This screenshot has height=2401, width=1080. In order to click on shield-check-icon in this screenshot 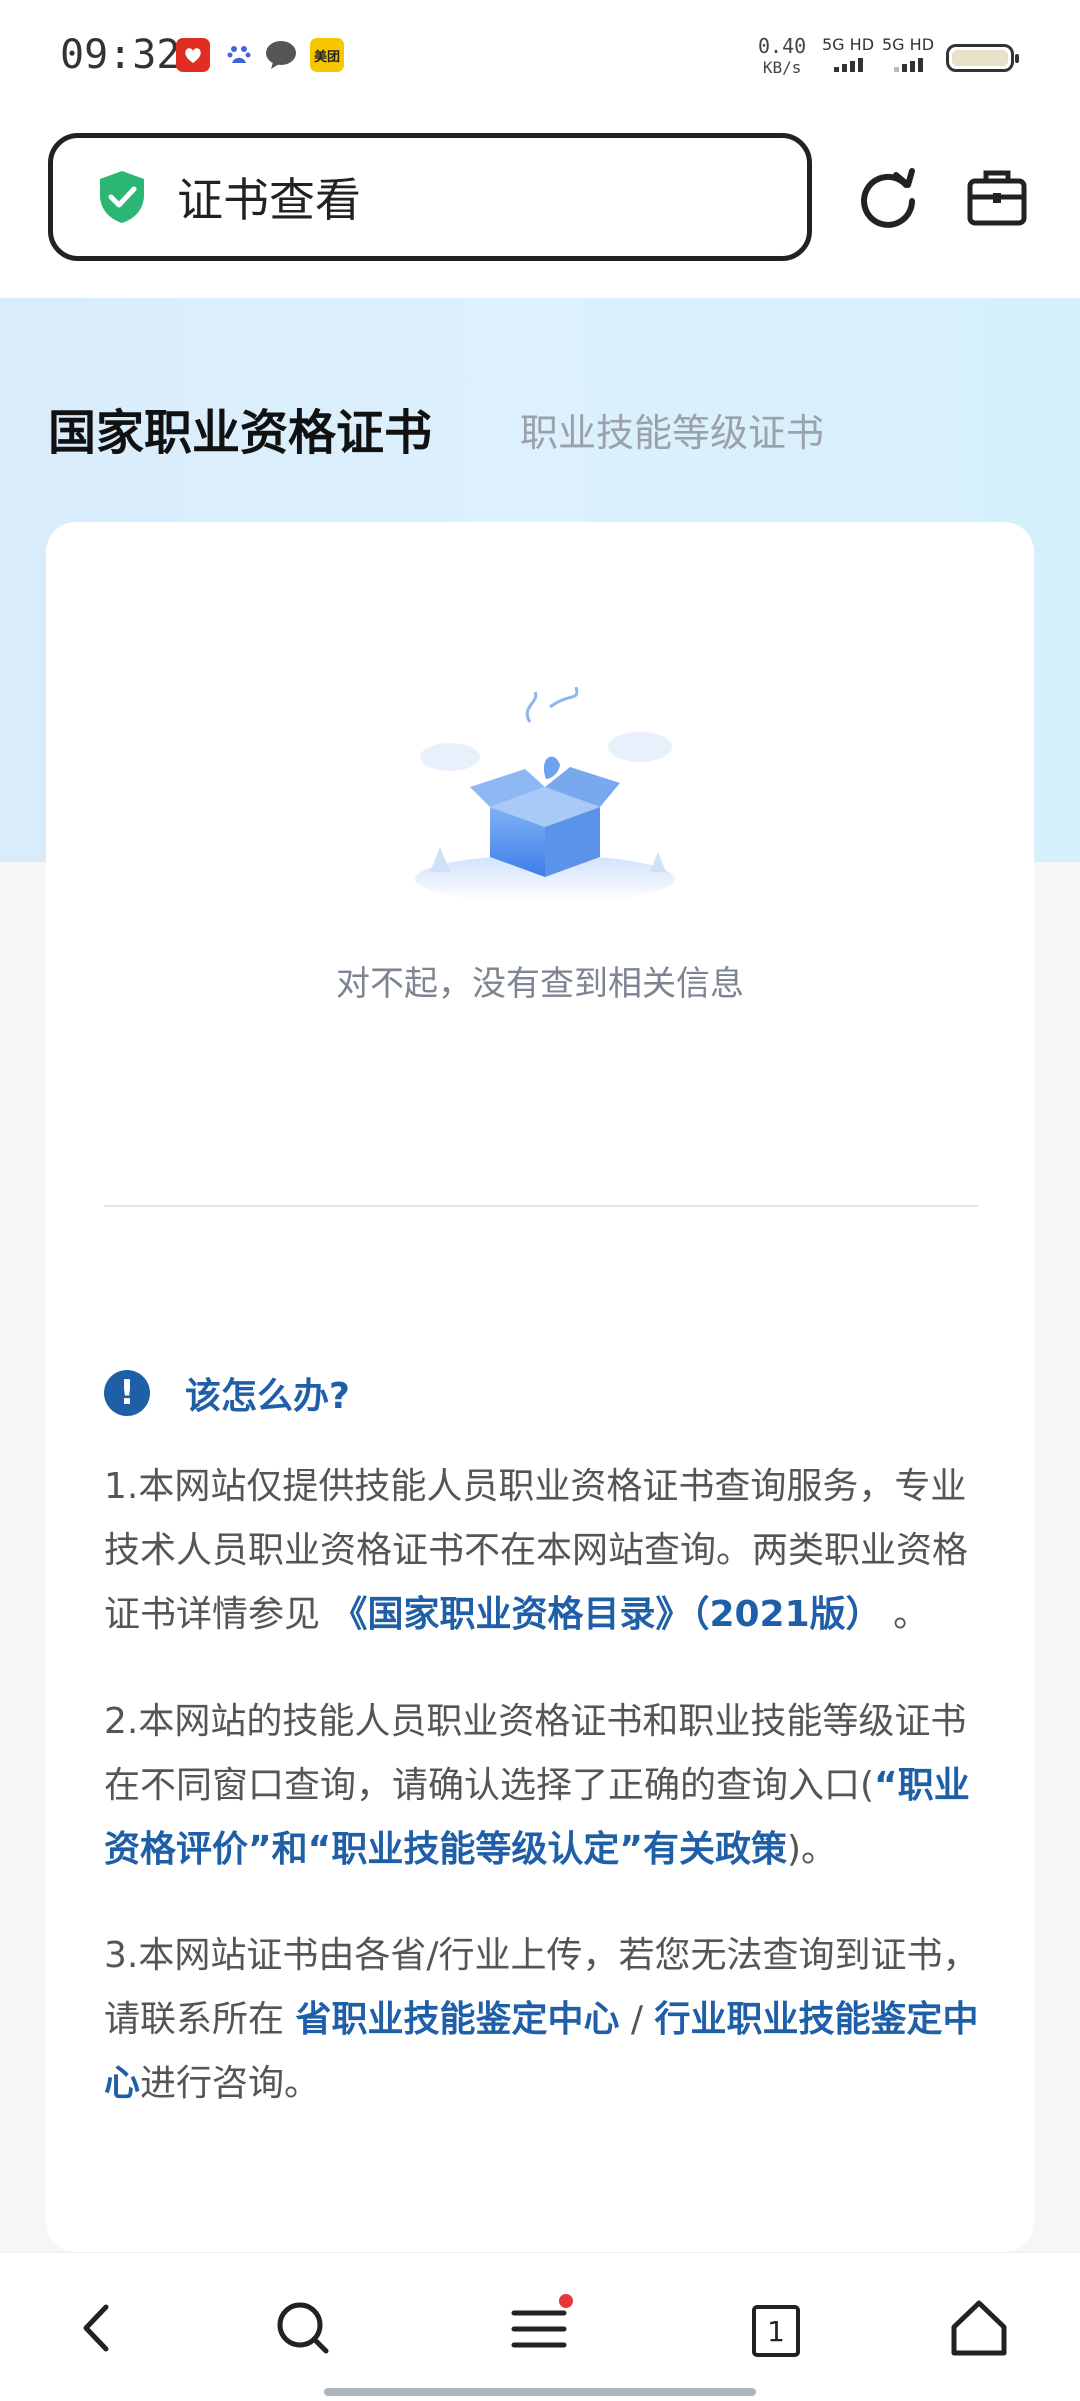, I will do `click(122, 197)`.